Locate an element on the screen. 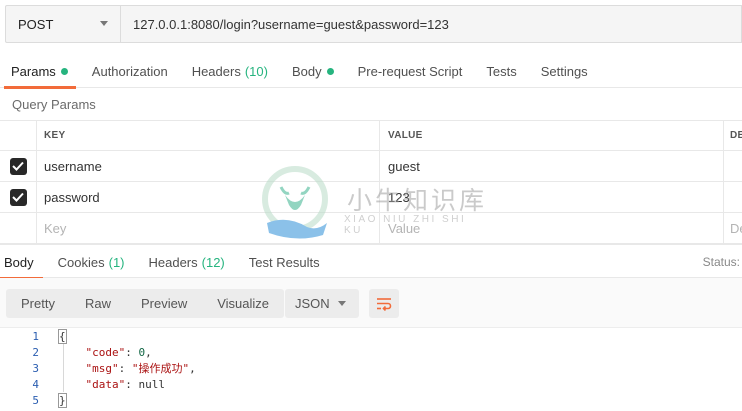  value-placeholder: Value is located at coordinates (404, 228).